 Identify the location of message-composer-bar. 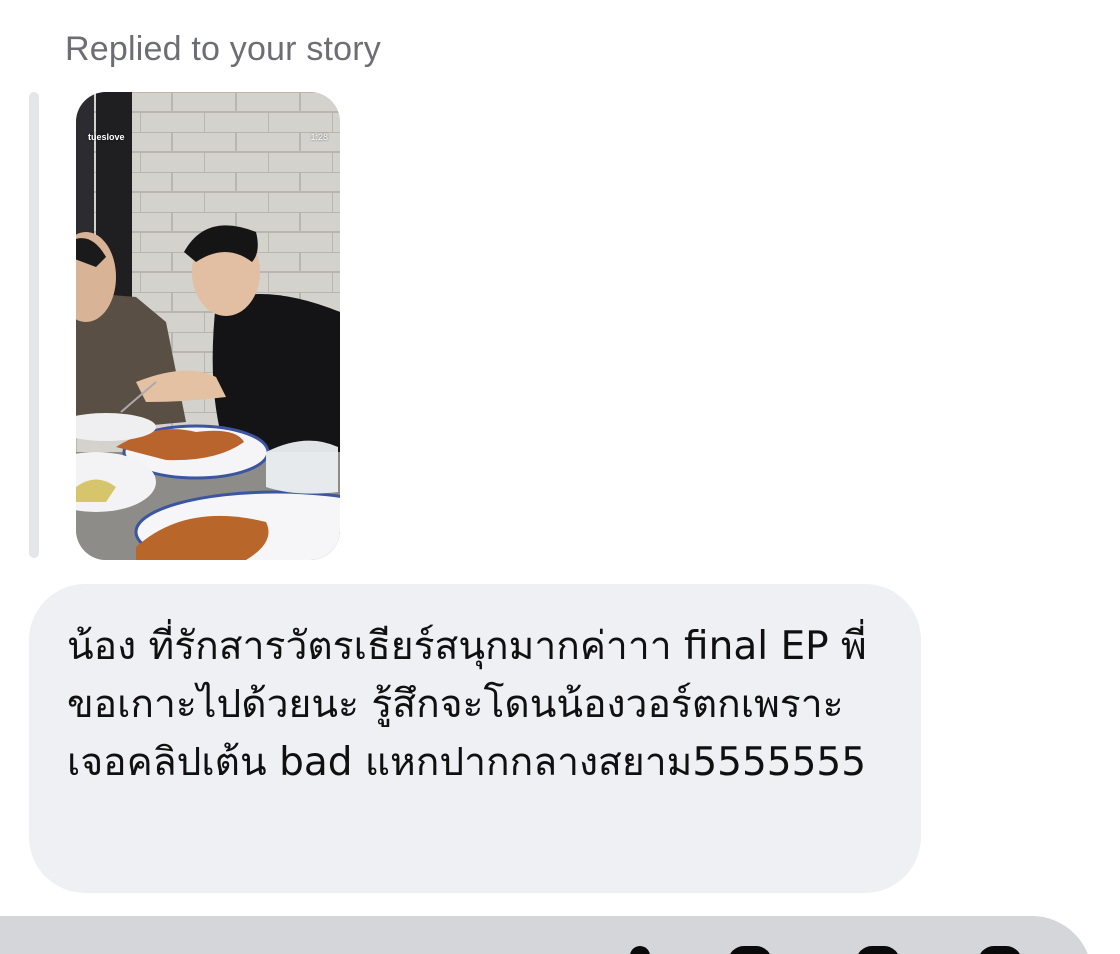
(546, 935).